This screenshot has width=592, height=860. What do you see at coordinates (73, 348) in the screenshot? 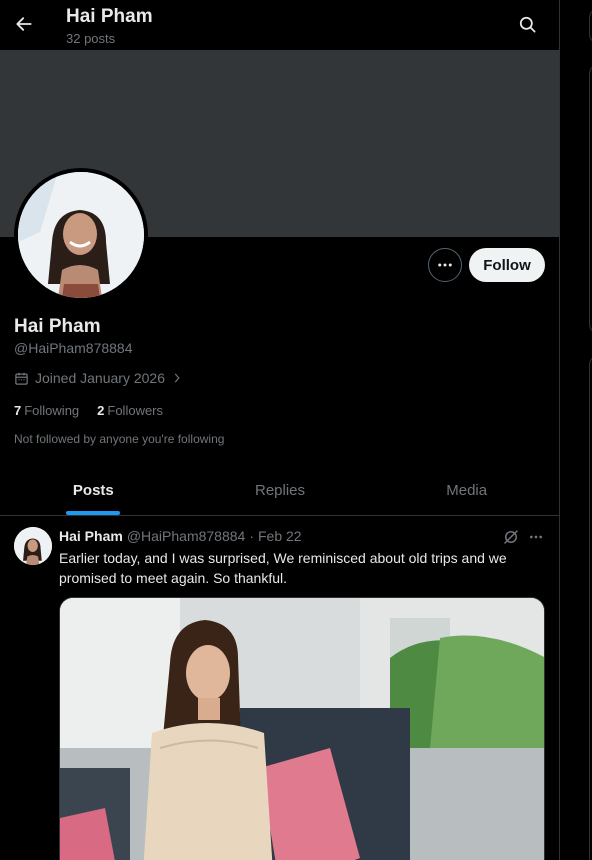
I see `profile-handle: @HaiPham878884` at bounding box center [73, 348].